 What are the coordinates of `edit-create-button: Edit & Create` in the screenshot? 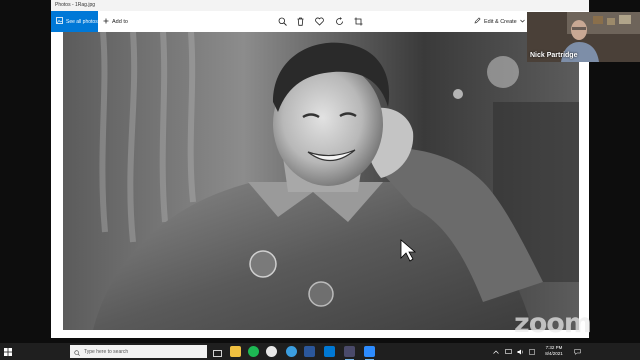 It's located at (499, 21).